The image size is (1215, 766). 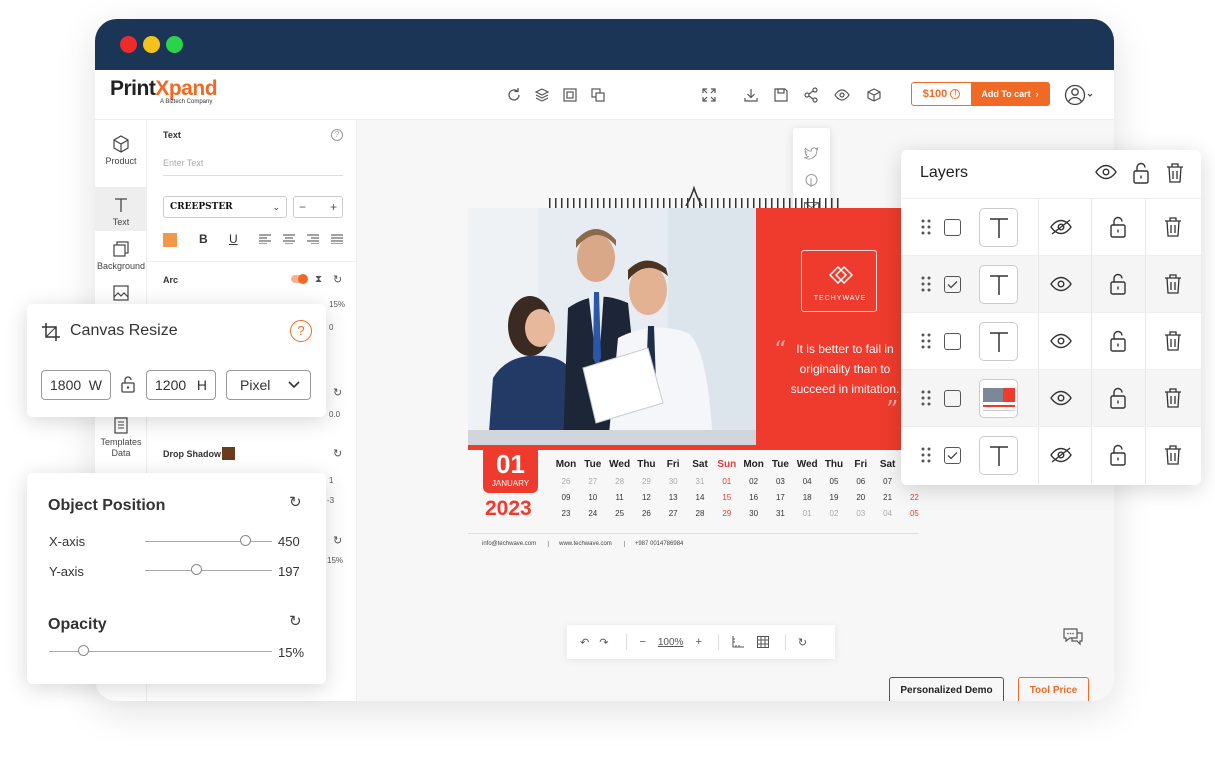 I want to click on share-icon, so click(x=811, y=95).